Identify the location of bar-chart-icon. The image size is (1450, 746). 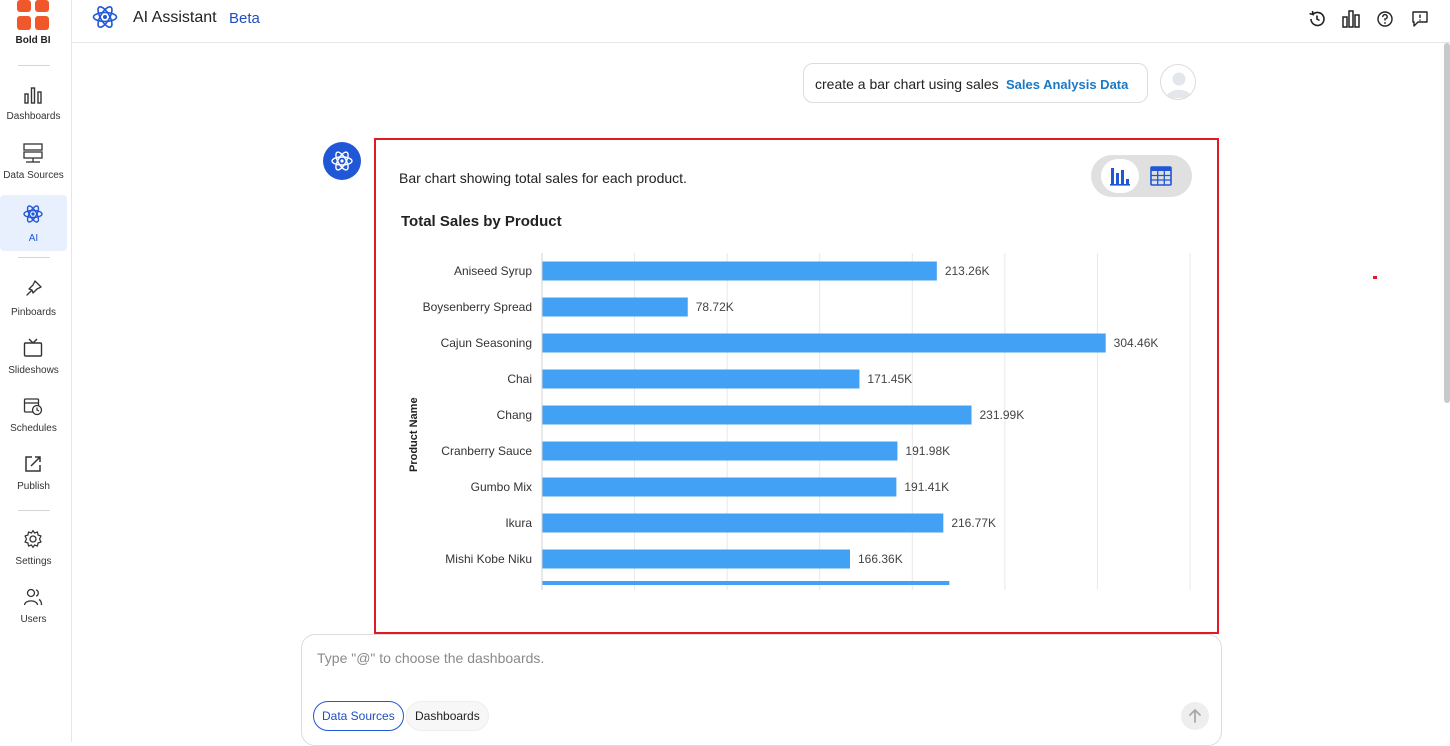
(1120, 177).